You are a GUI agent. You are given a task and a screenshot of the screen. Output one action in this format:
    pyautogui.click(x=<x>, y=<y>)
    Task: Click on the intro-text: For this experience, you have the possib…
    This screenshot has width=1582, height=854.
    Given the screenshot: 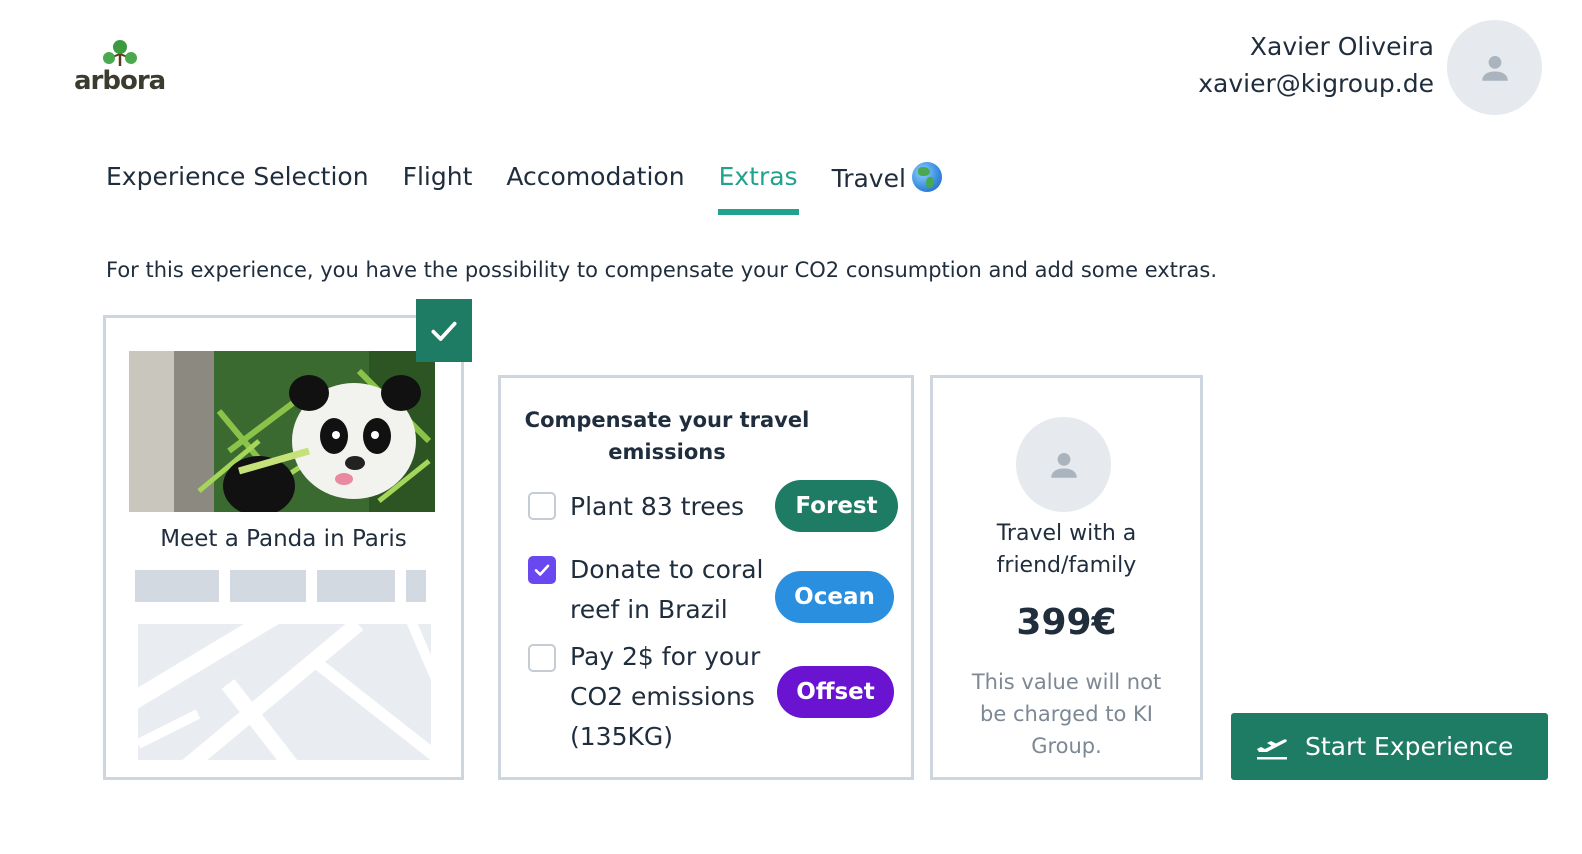 What is the action you would take?
    pyautogui.click(x=662, y=270)
    